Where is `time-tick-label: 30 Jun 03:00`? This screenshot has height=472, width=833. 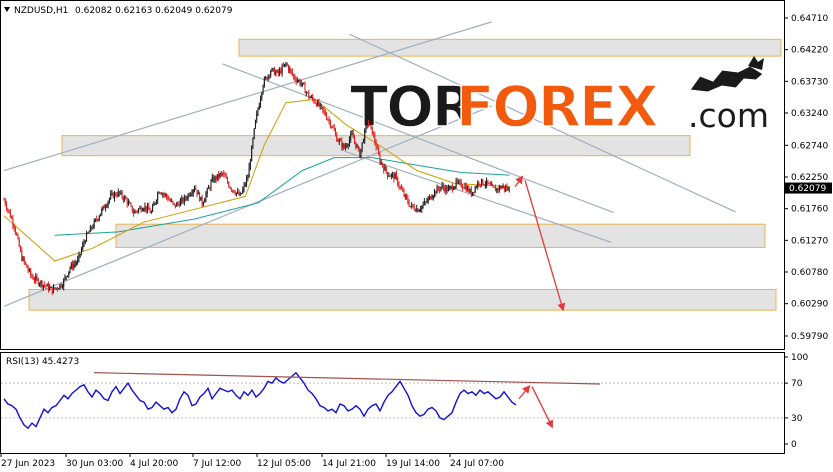 time-tick-label: 30 Jun 03:00 is located at coordinates (94, 464).